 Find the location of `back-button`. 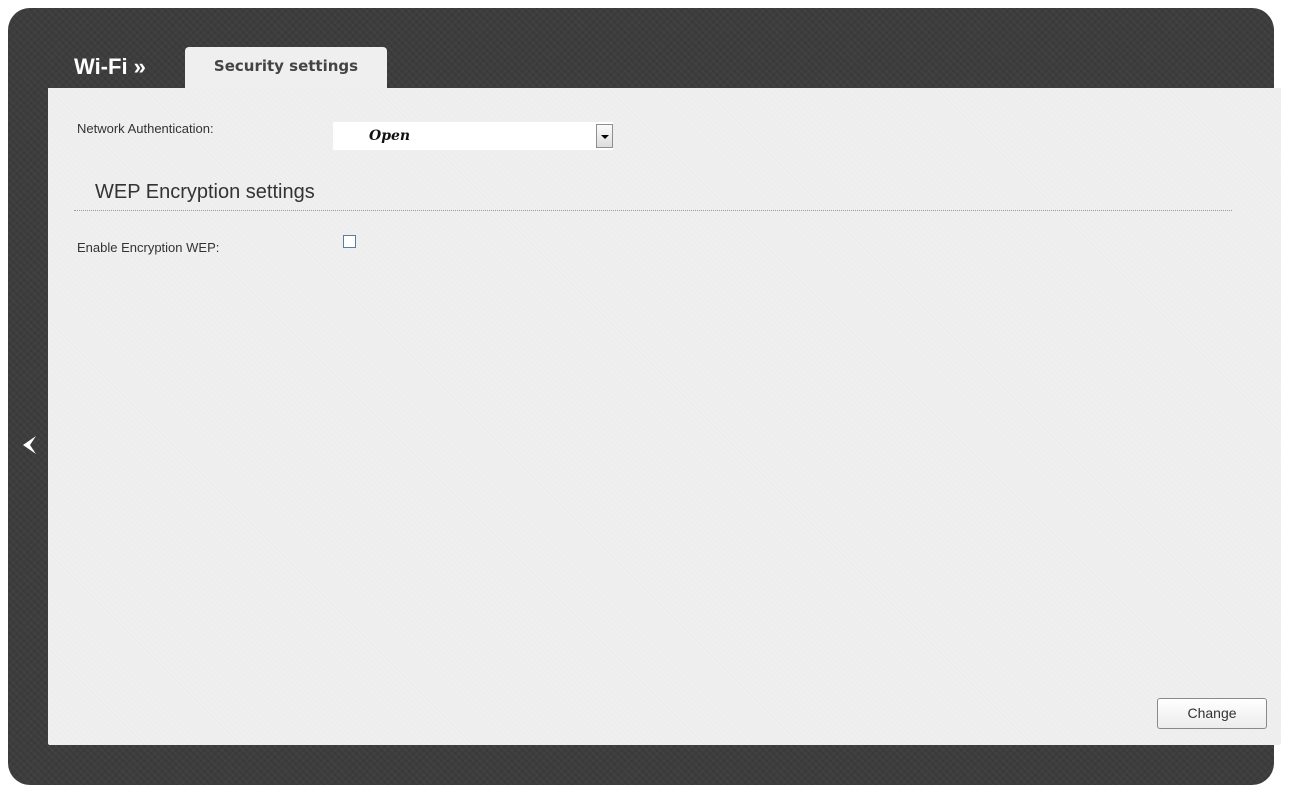

back-button is located at coordinates (29, 445).